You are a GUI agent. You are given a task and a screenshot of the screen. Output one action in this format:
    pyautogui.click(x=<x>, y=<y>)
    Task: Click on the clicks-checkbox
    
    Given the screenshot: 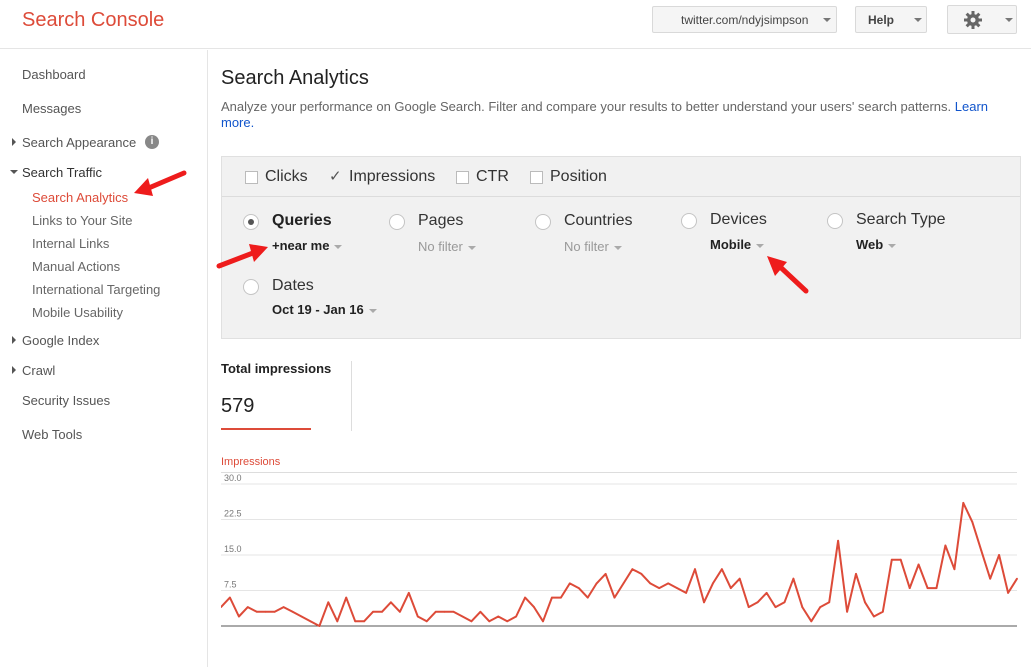 What is the action you would take?
    pyautogui.click(x=251, y=177)
    